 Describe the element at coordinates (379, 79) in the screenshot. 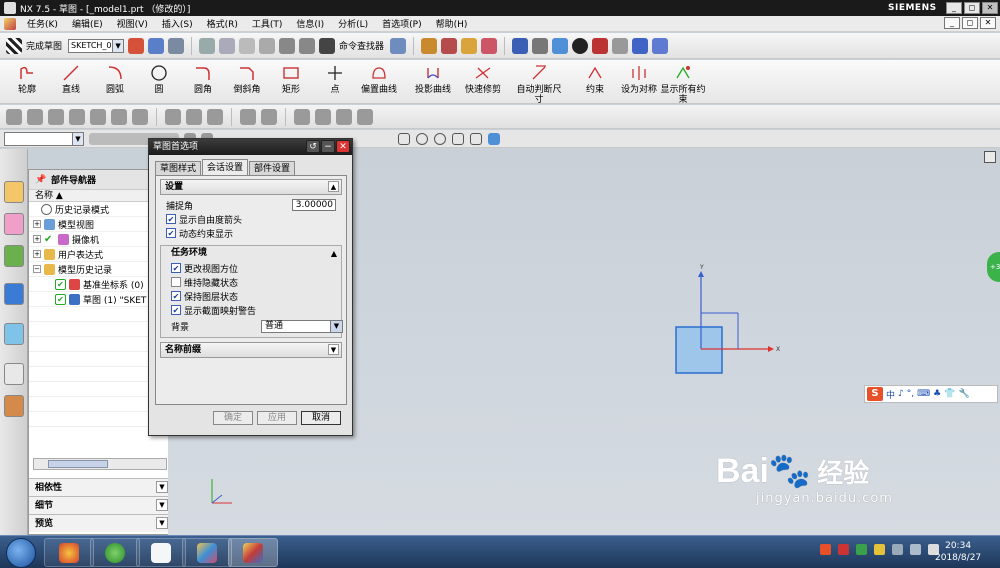

I see `tool-offset-curve: 偏置曲线` at that location.